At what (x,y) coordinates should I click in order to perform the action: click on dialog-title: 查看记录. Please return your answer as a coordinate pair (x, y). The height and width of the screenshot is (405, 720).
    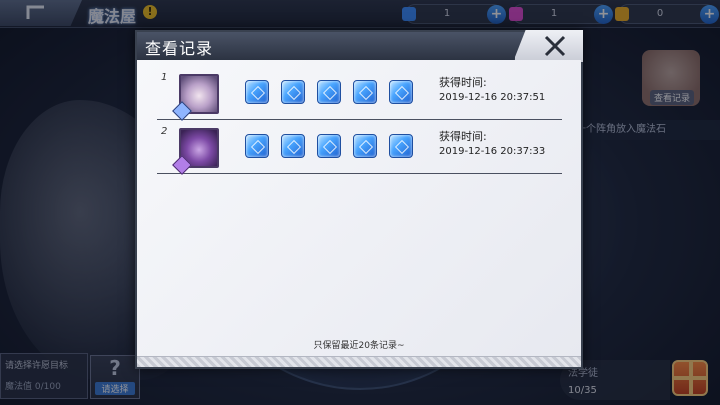
    Looking at the image, I should click on (179, 48).